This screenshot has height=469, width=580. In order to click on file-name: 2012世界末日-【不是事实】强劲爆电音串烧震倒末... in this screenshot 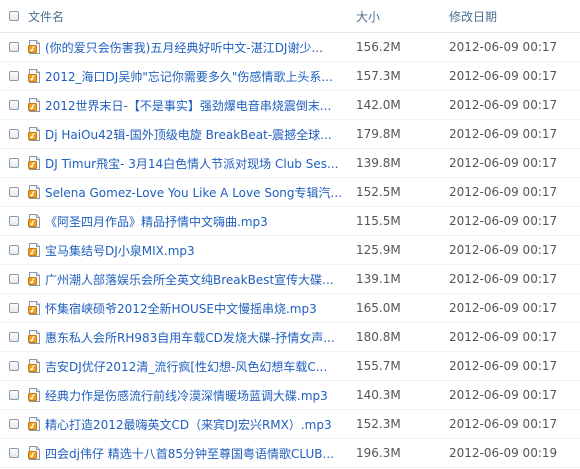, I will do `click(188, 105)`.